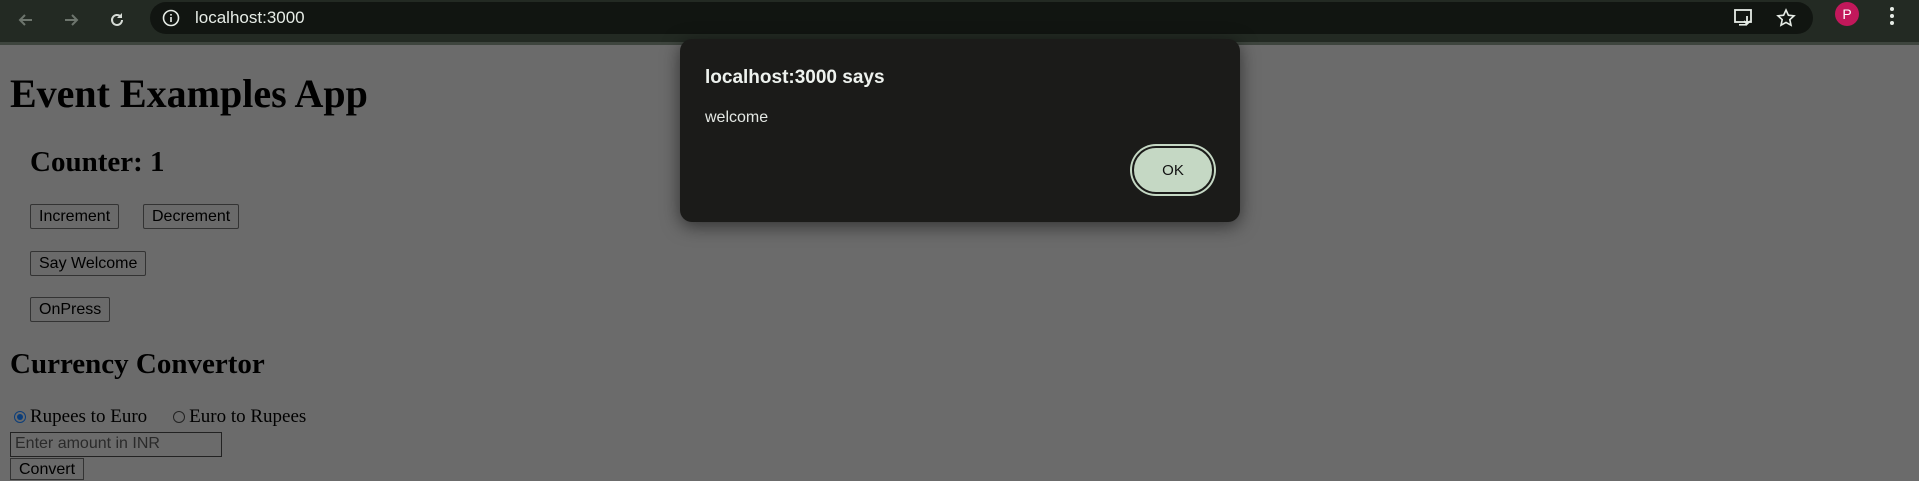 This screenshot has width=1919, height=481. I want to click on profile-avatar: P, so click(1847, 14).